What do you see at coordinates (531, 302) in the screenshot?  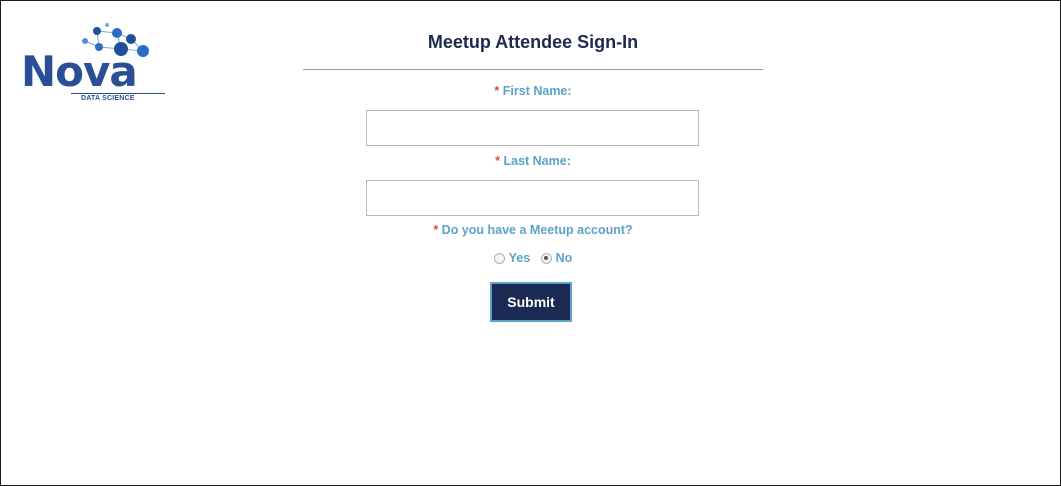 I see `submit-button: Submit` at bounding box center [531, 302].